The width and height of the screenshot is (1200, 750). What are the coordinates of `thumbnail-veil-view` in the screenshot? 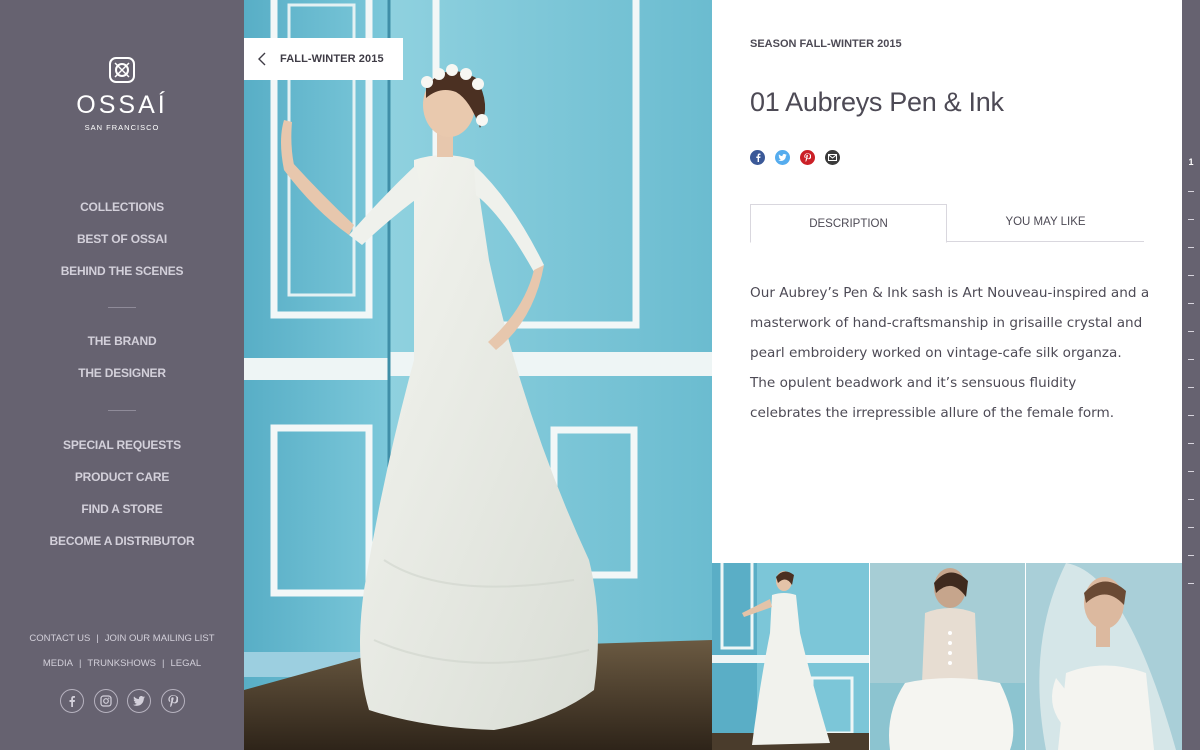 It's located at (1104, 656).